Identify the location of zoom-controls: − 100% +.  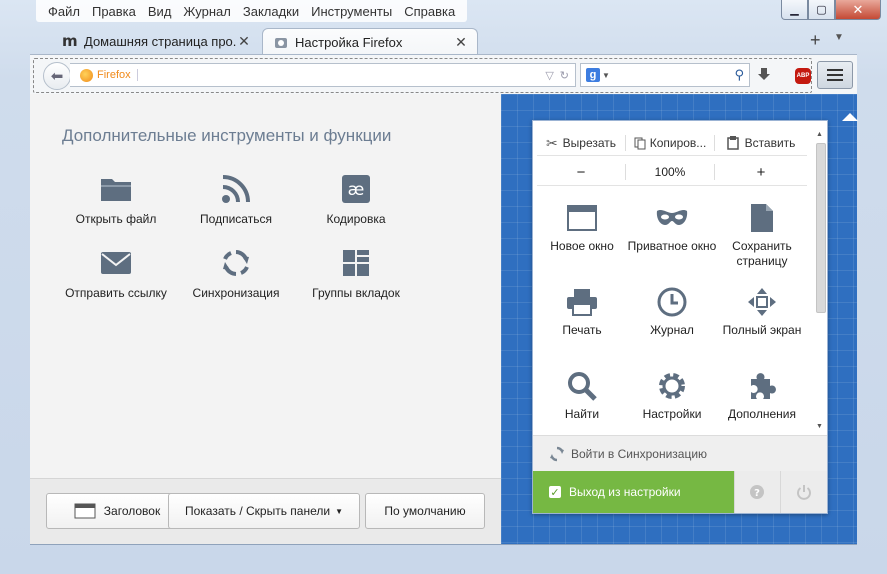
(672, 172).